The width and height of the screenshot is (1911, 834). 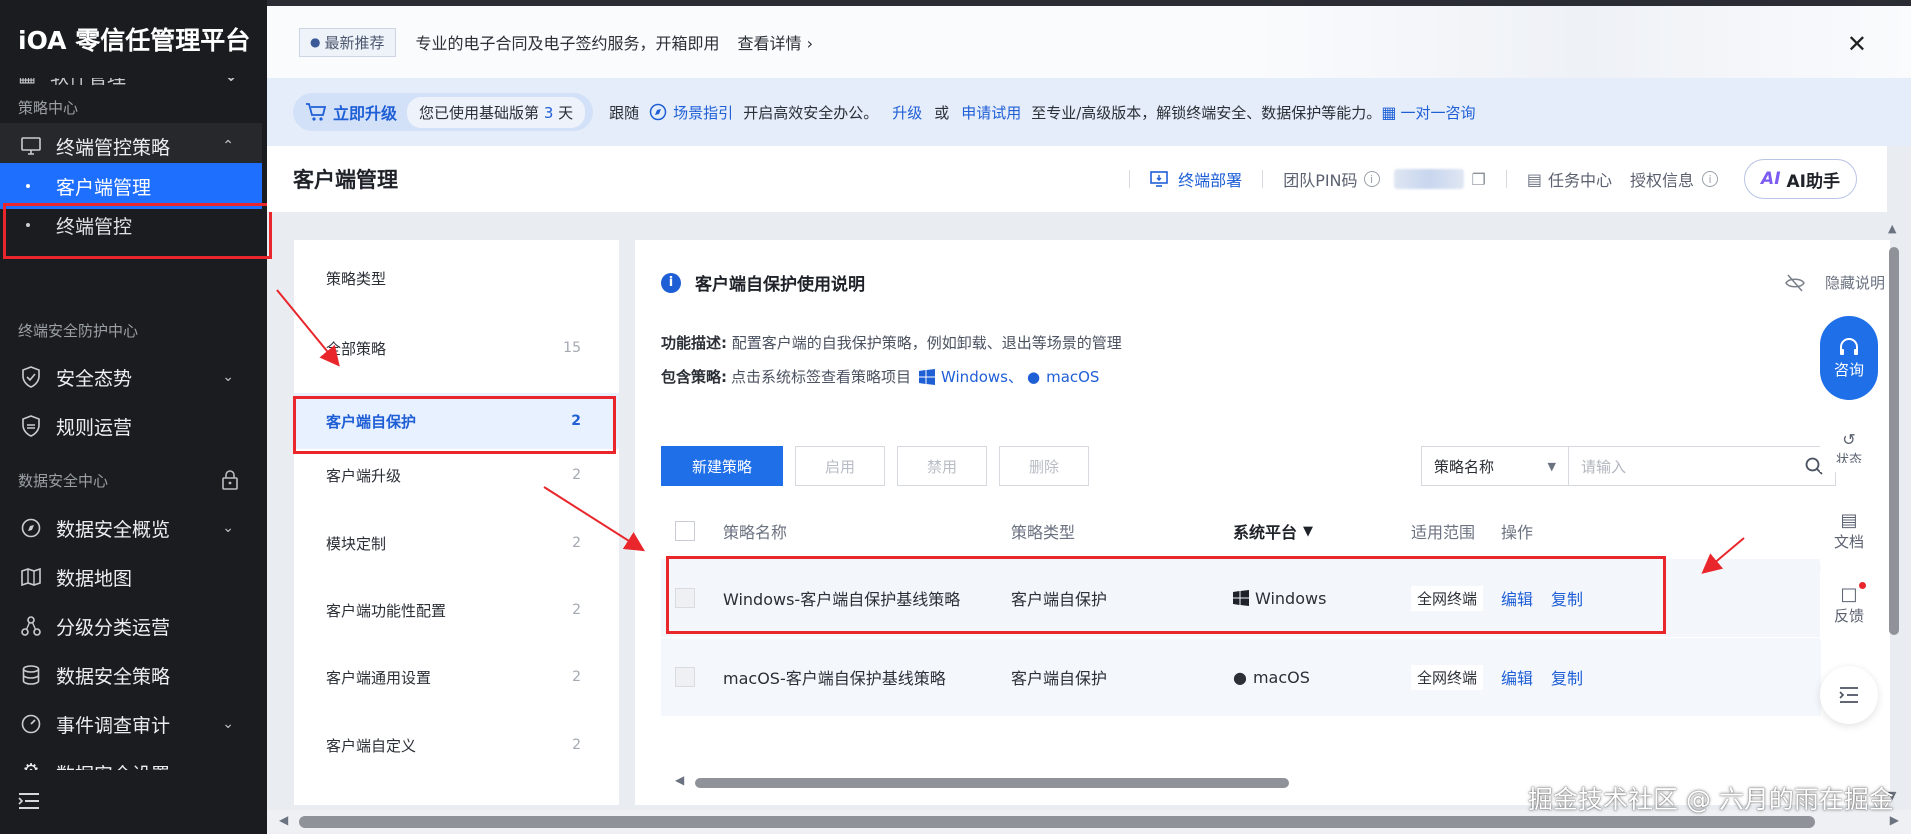 I want to click on map-icon, so click(x=31, y=577).